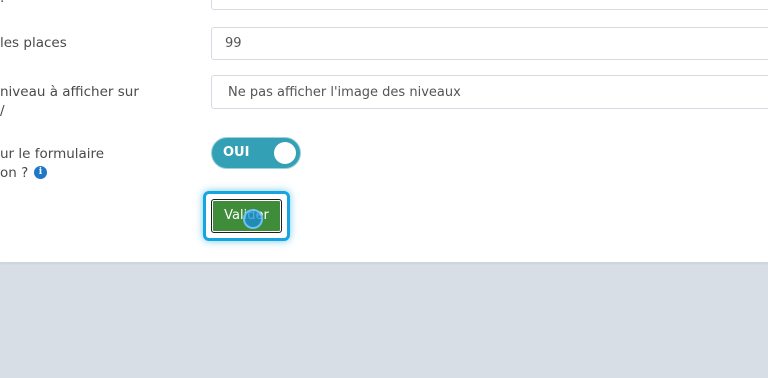 This screenshot has width=768, height=378. What do you see at coordinates (489, 92) in the screenshot?
I see `niveau-select: Ne pas afficher l'image des niveaux` at bounding box center [489, 92].